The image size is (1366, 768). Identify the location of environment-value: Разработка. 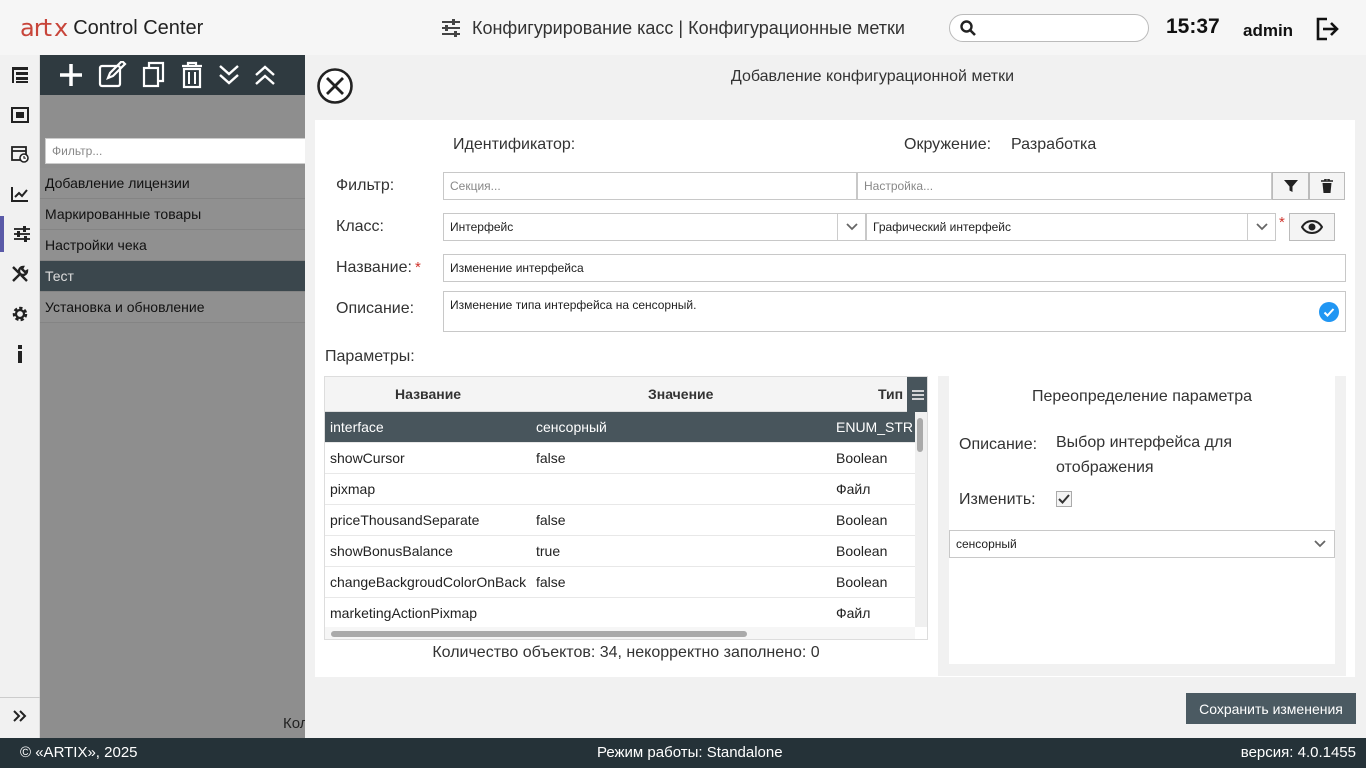
(1054, 144).